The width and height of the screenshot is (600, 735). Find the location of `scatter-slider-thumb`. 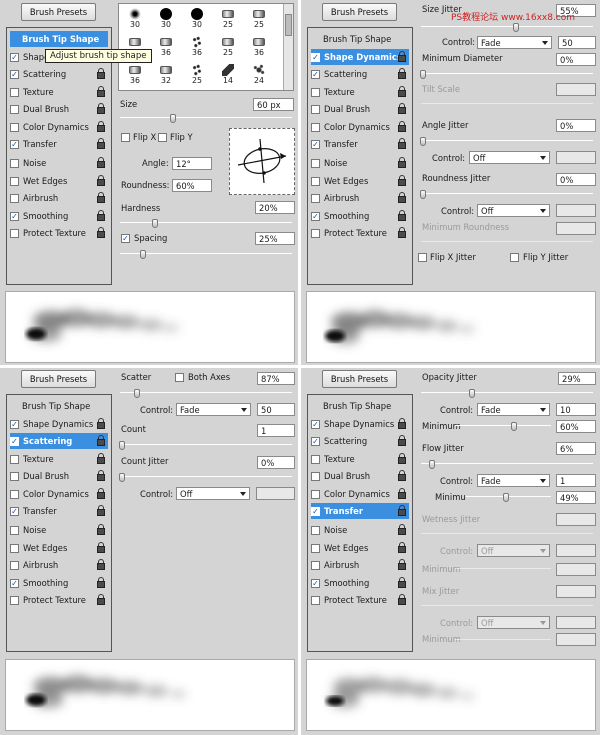

scatter-slider-thumb is located at coordinates (137, 393).